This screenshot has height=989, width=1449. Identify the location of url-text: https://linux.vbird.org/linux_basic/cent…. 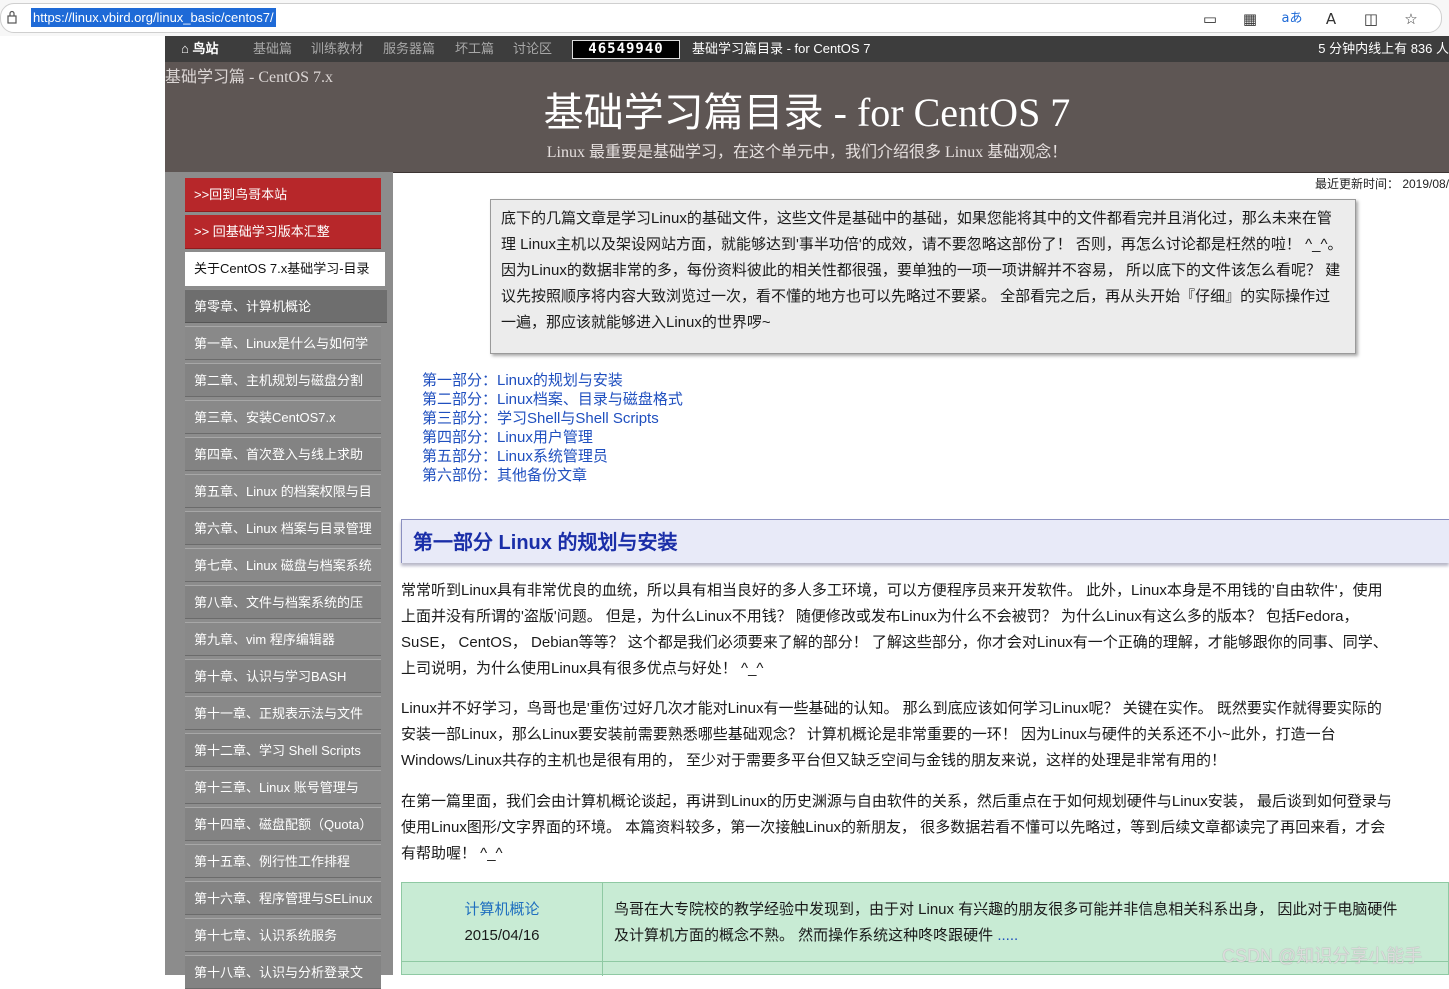
(153, 17).